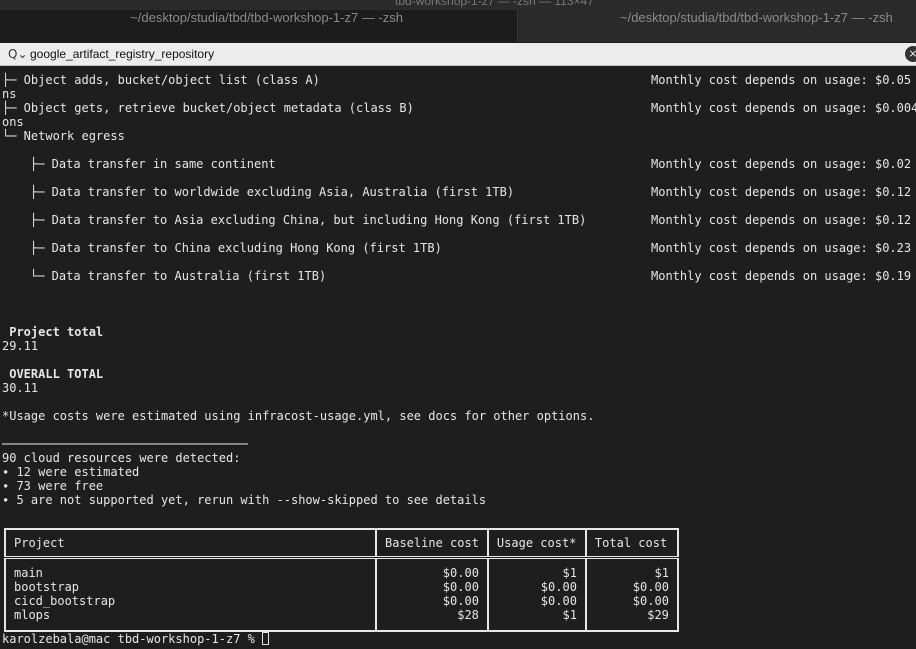 The height and width of the screenshot is (649, 916). Describe the element at coordinates (13, 122) in the screenshot. I see `output-line: ons` at that location.